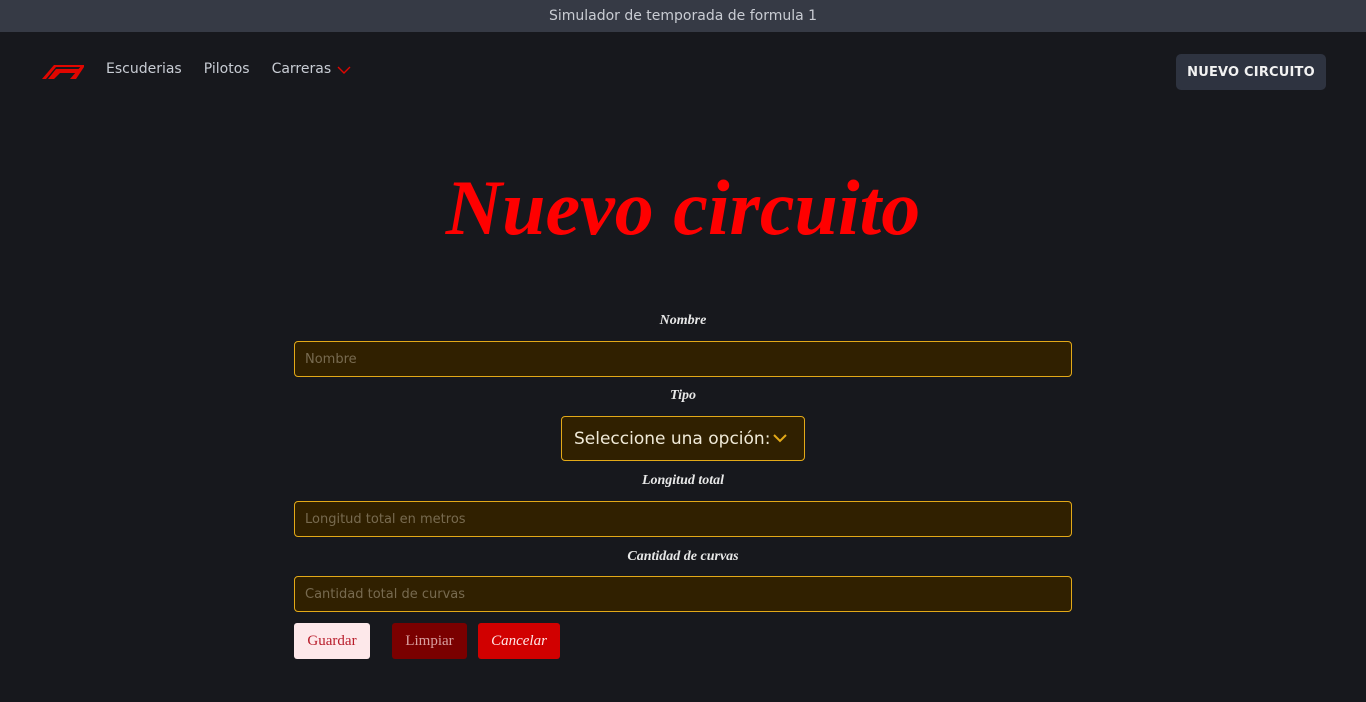  What do you see at coordinates (683, 395) in the screenshot?
I see `tipo-label: Tipo` at bounding box center [683, 395].